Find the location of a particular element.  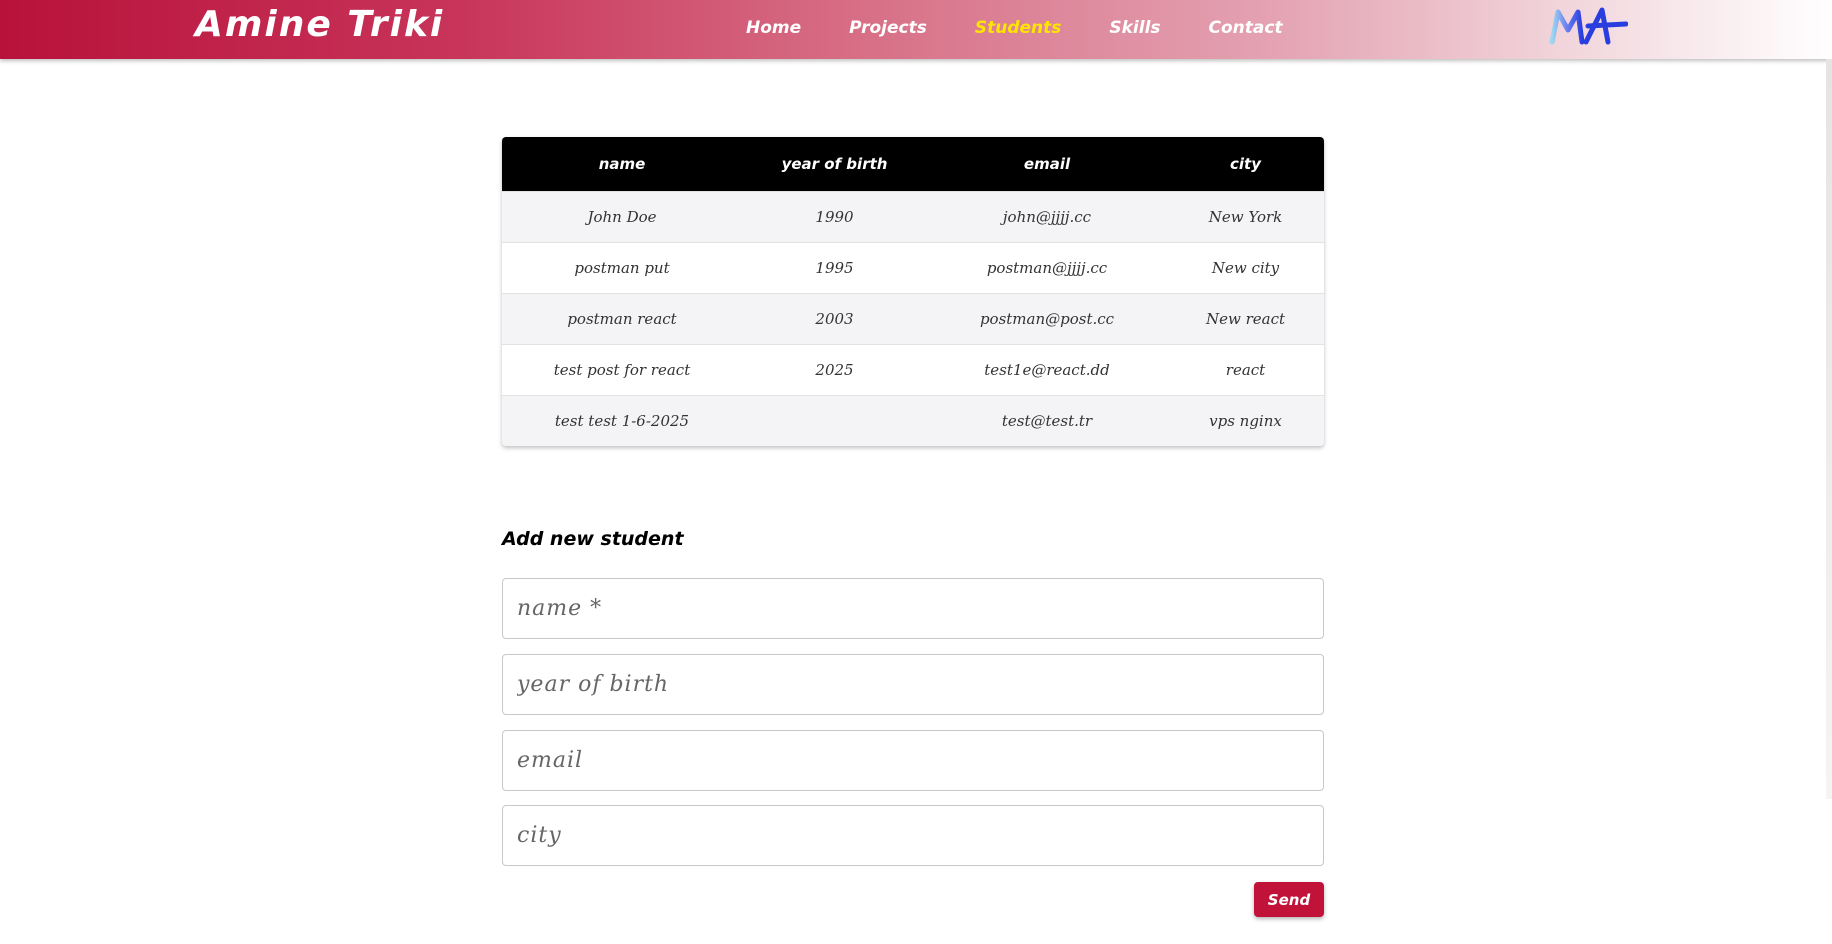

cell-city: New York is located at coordinates (1245, 216).